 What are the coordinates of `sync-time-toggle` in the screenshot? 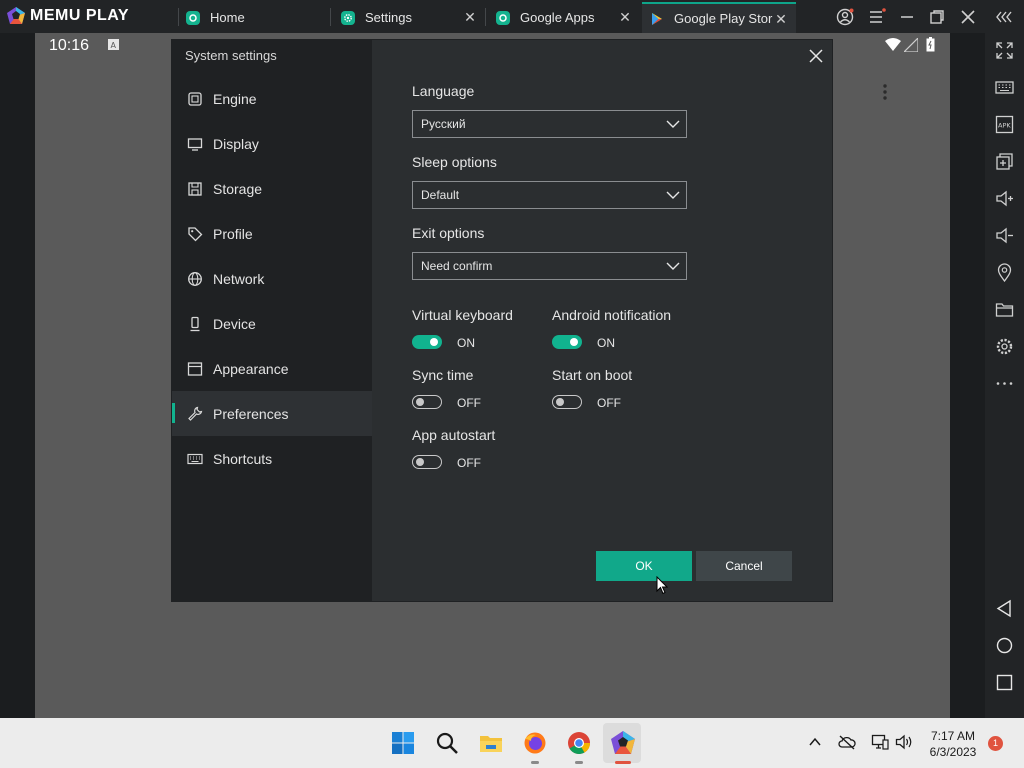 It's located at (427, 402).